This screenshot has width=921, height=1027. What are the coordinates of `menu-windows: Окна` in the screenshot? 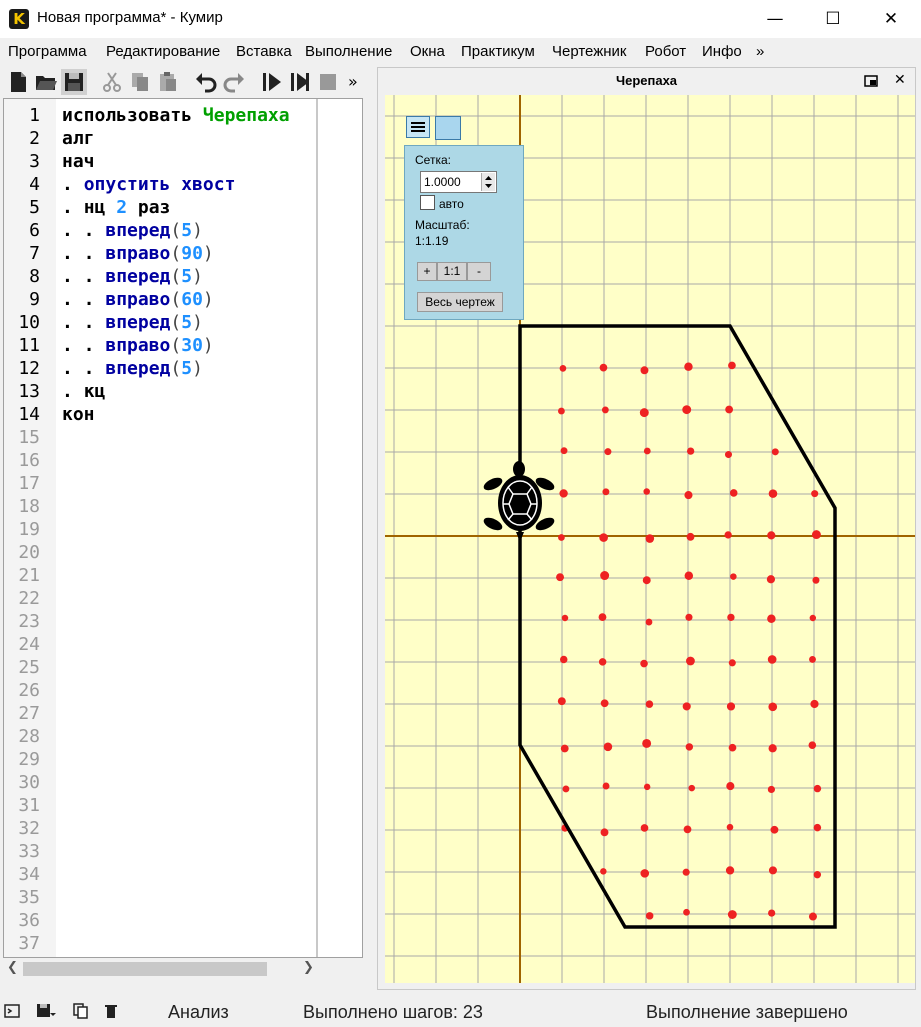 It's located at (427, 51).